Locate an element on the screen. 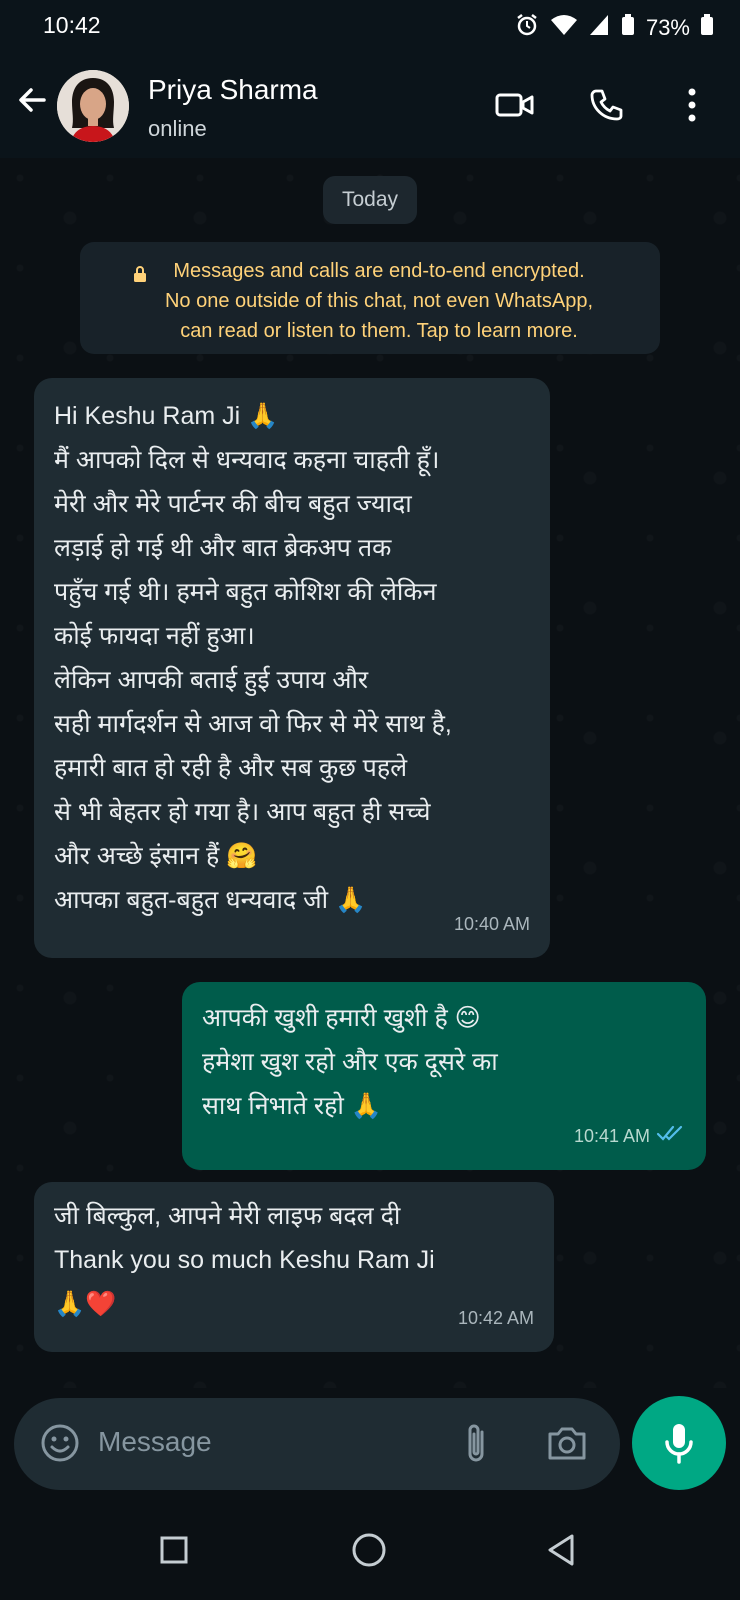 Image resolution: width=740 pixels, height=1600 pixels. emoji-icon is located at coordinates (60, 1443).